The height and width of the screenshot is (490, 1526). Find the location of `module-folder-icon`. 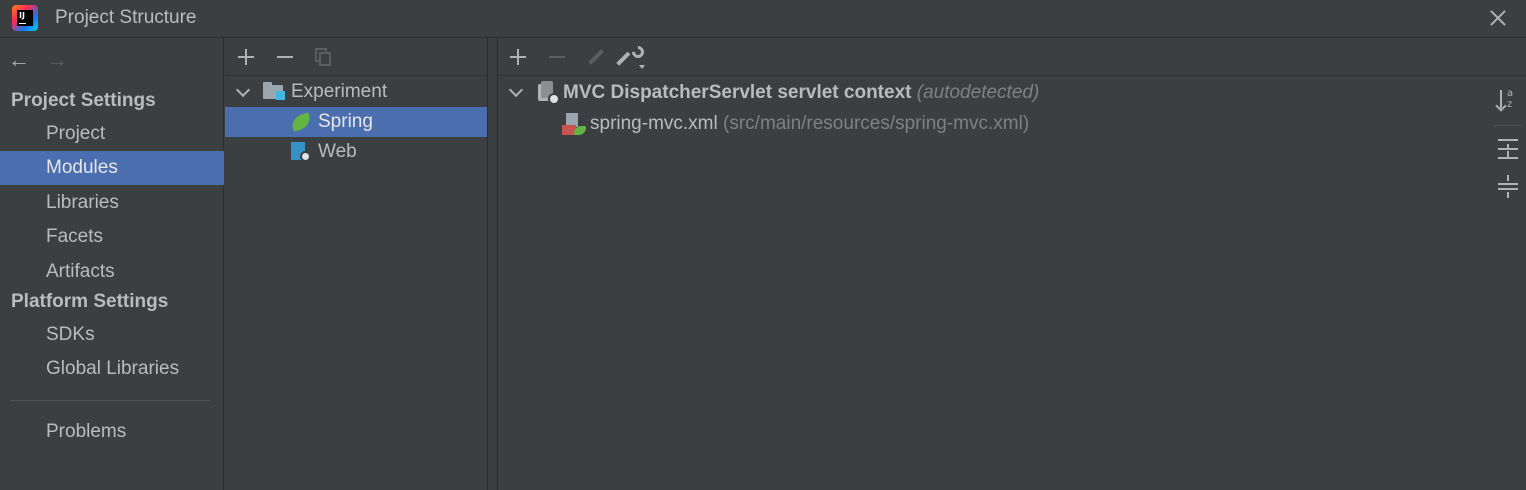

module-folder-icon is located at coordinates (274, 91).